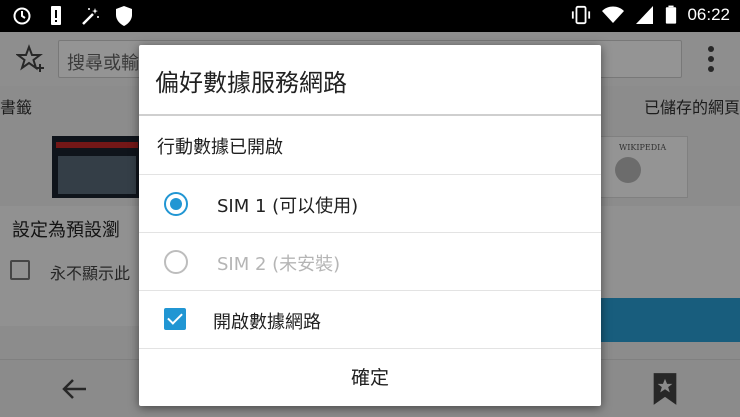 This screenshot has height=417, width=740. What do you see at coordinates (176, 262) in the screenshot?
I see `sim2-radio` at bounding box center [176, 262].